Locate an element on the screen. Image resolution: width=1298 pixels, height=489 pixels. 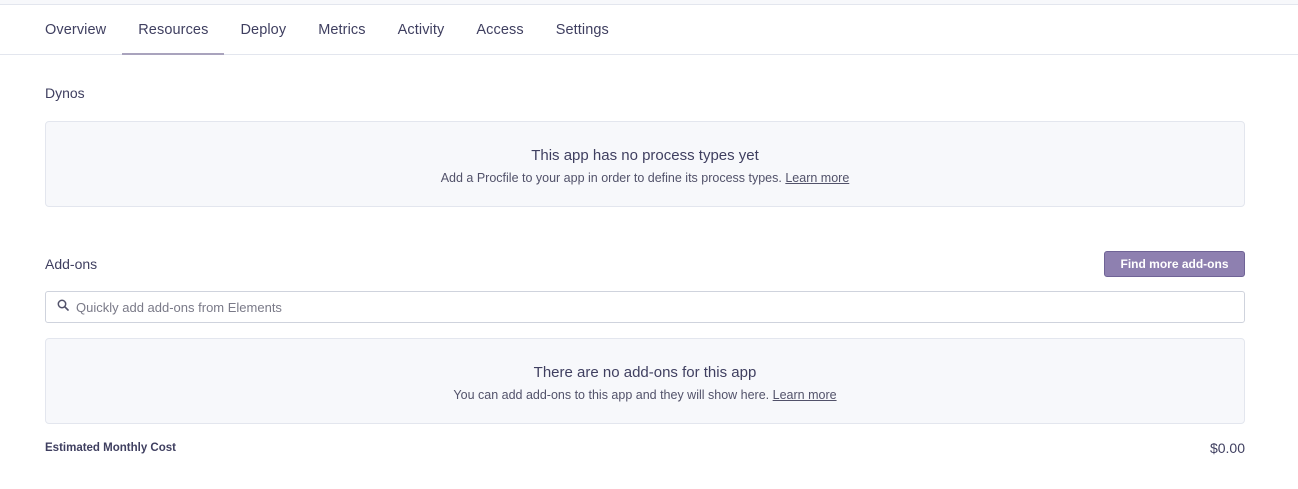
find-more-addons-button: Find more add-ons is located at coordinates (1174, 264).